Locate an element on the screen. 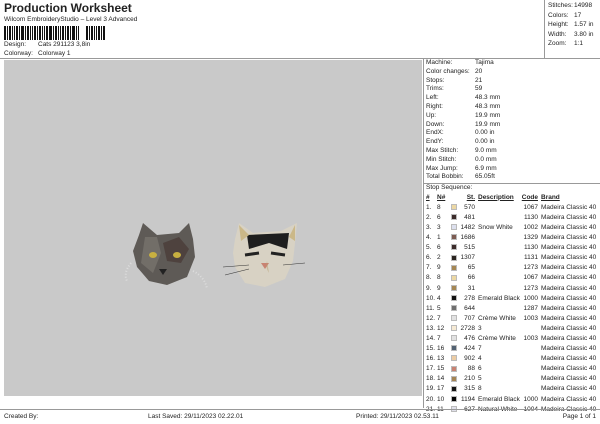 Image resolution: width=600 pixels, height=424 pixels. stop-index: 3. is located at coordinates (429, 227).